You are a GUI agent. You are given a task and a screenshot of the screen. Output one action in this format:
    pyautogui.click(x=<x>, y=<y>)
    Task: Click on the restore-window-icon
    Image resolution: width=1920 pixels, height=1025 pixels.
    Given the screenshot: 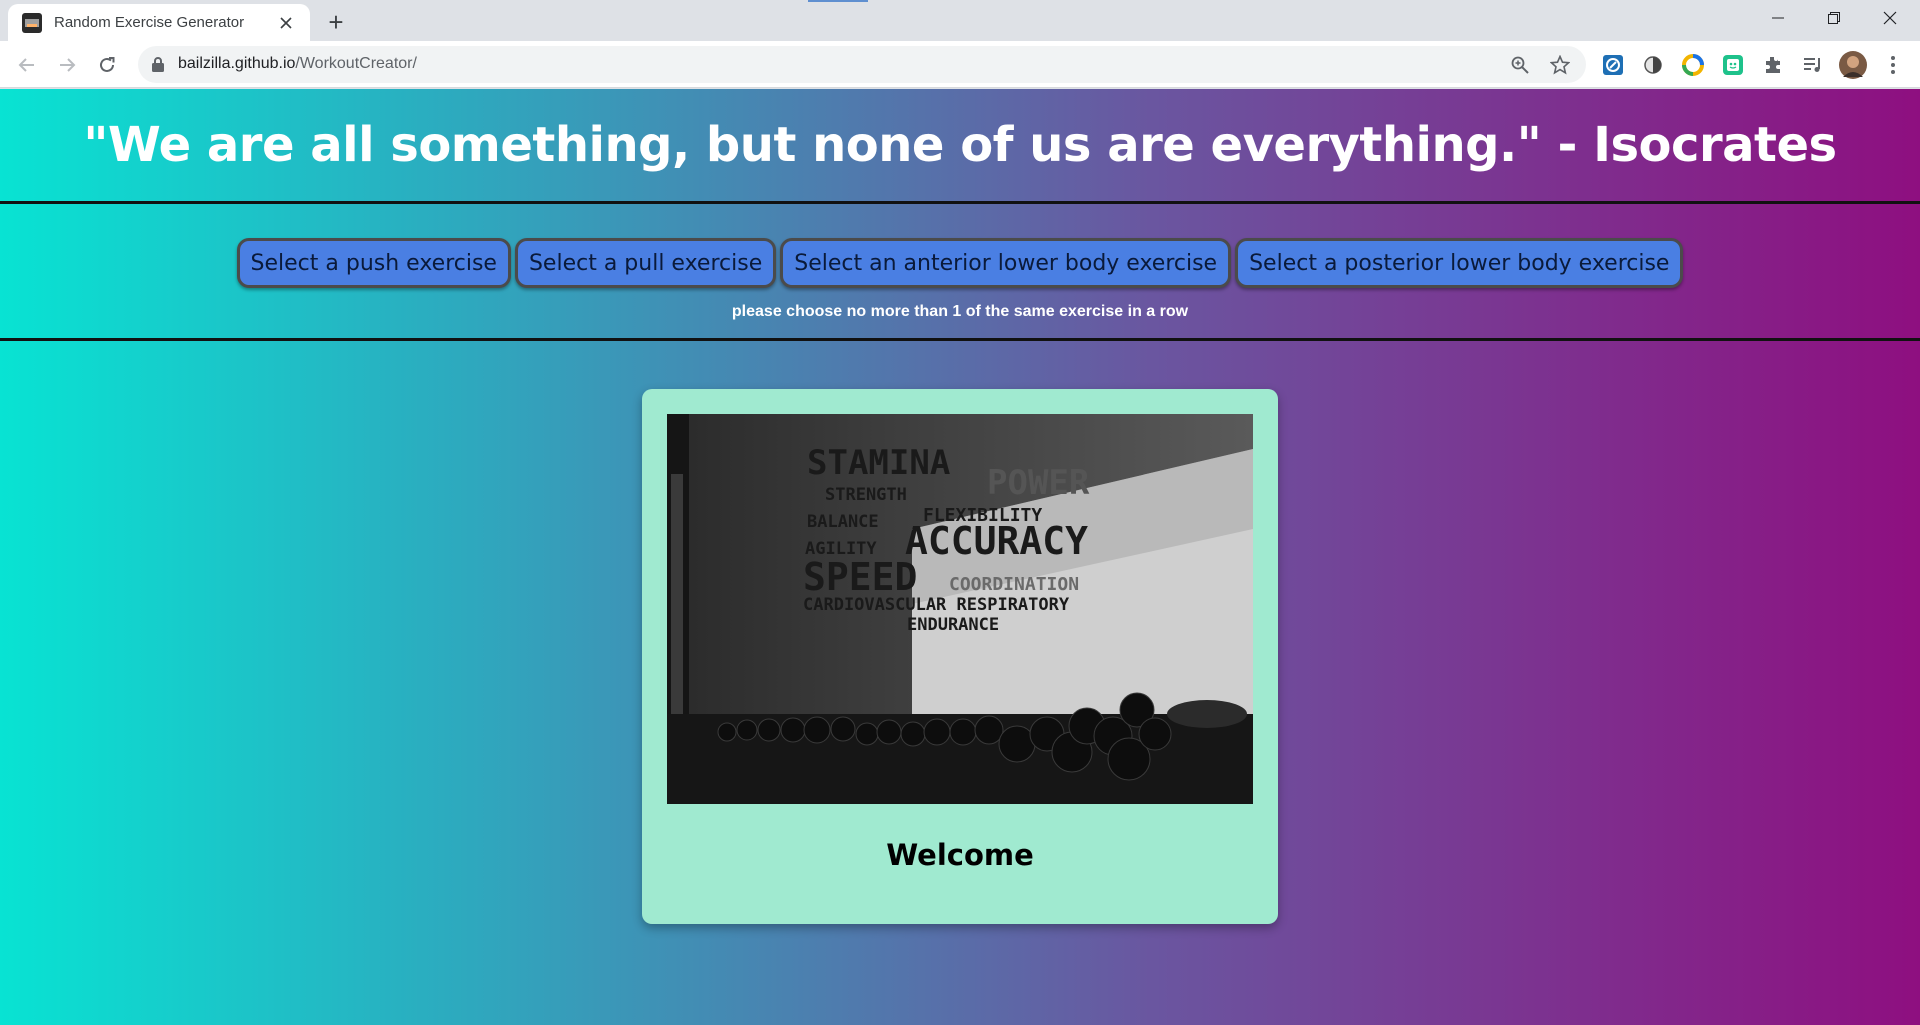 What is the action you would take?
    pyautogui.click(x=1834, y=18)
    